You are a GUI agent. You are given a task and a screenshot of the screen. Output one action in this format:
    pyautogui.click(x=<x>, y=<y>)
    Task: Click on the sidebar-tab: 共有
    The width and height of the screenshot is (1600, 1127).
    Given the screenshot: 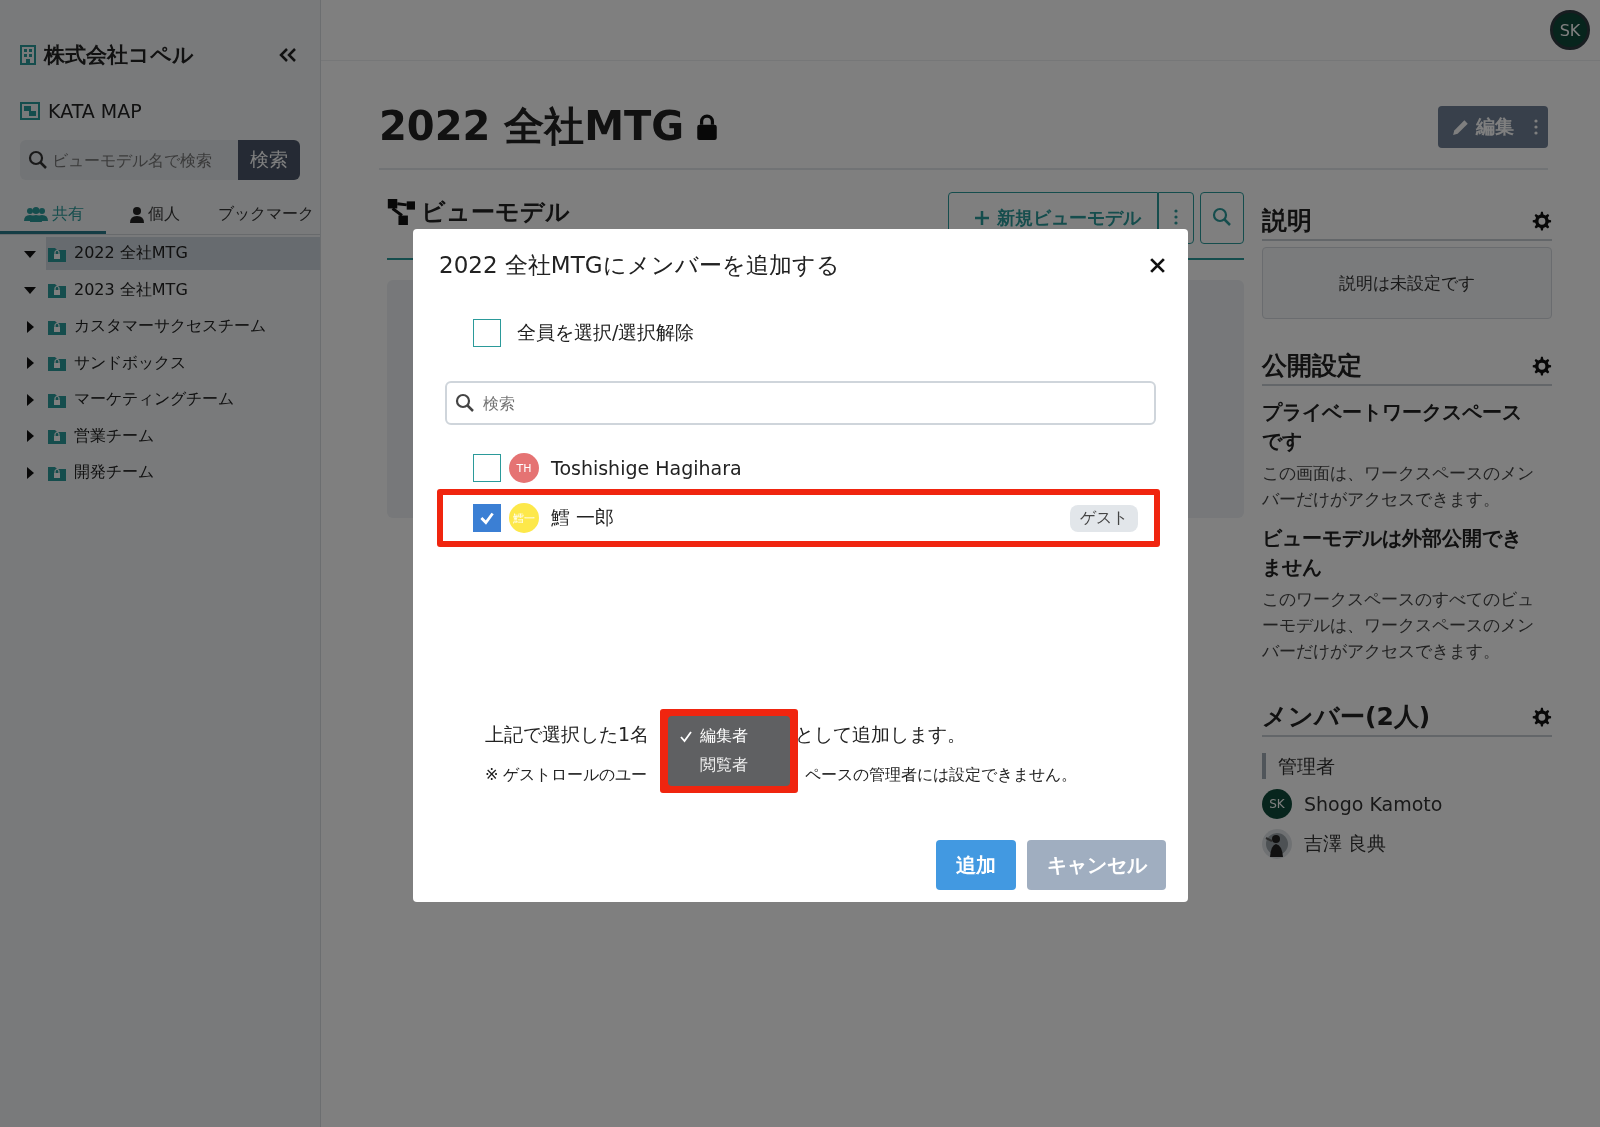 What is the action you would take?
    pyautogui.click(x=53, y=216)
    